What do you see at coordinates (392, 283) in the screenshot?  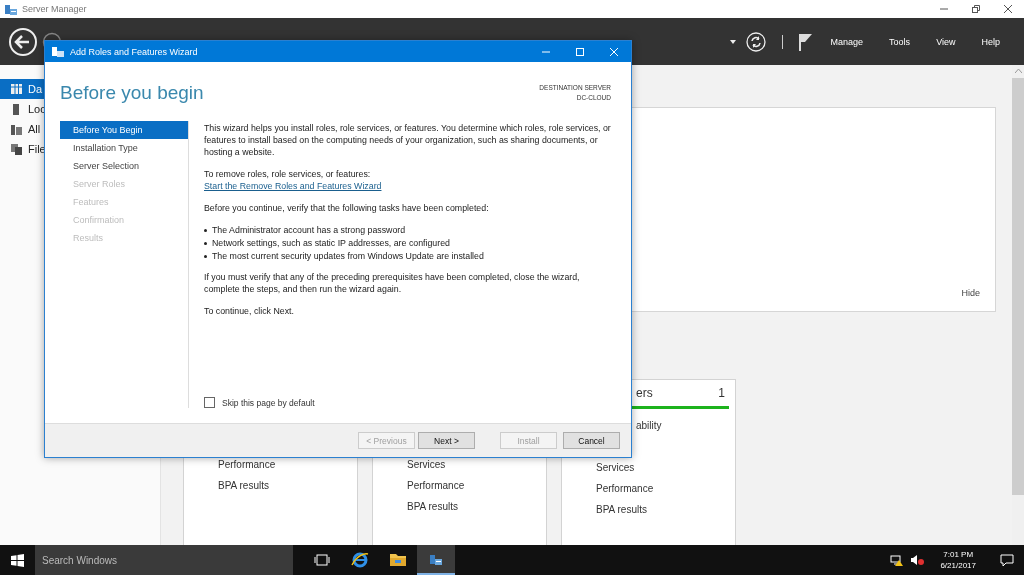 I see `paragraph: If you must verify that any of the preceding prerequisites have been completed, close the wizard, complete the steps, and then run the wizard again.` at bounding box center [392, 283].